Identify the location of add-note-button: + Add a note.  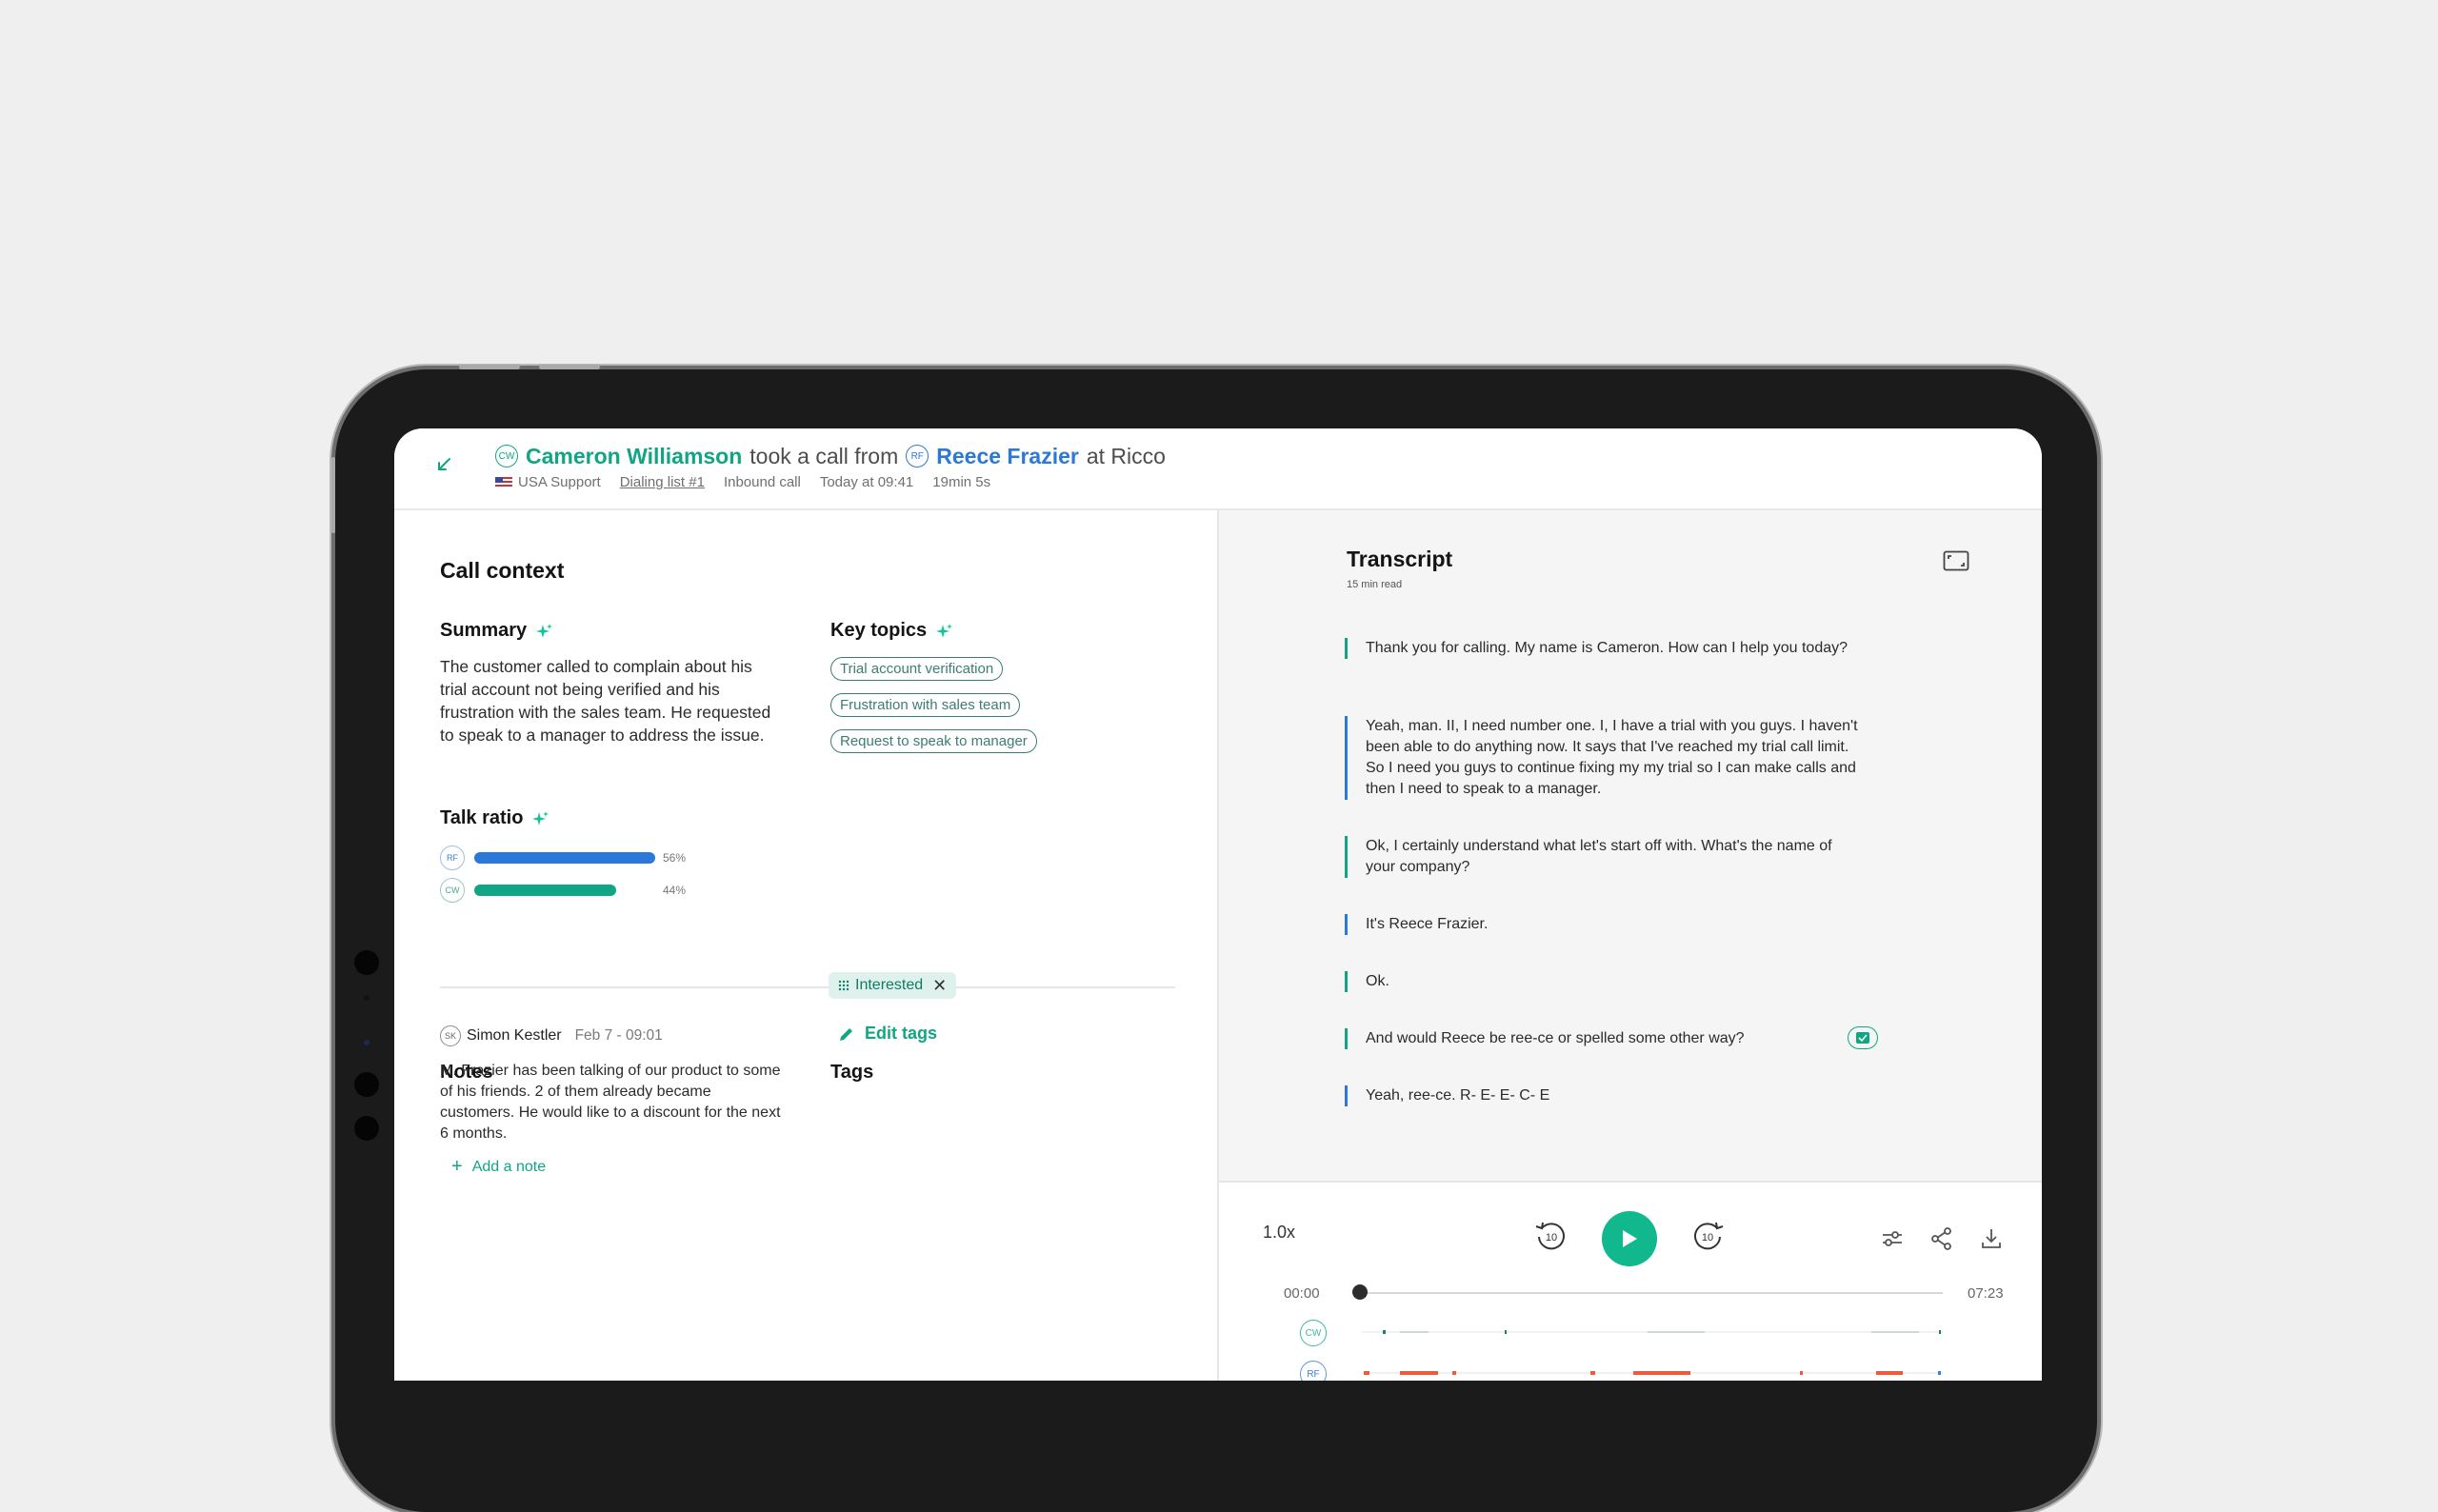
(498, 1167).